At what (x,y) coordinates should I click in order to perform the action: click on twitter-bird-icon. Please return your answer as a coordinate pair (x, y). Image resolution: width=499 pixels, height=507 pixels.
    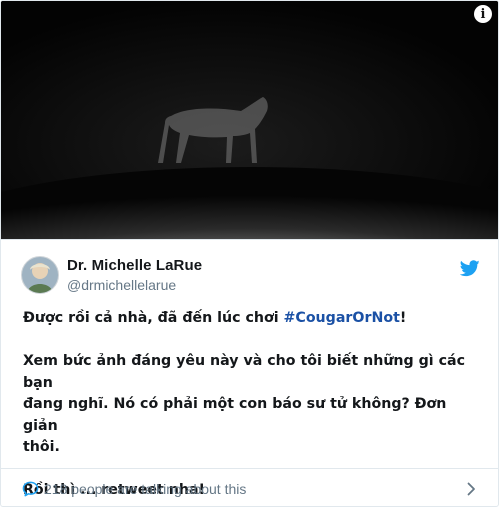
    Looking at the image, I should click on (470, 268).